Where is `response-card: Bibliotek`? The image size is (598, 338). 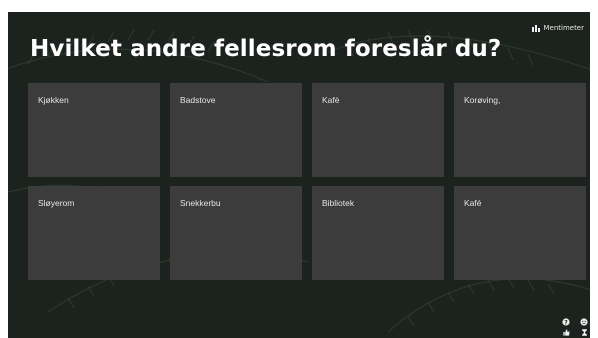 response-card: Bibliotek is located at coordinates (378, 233).